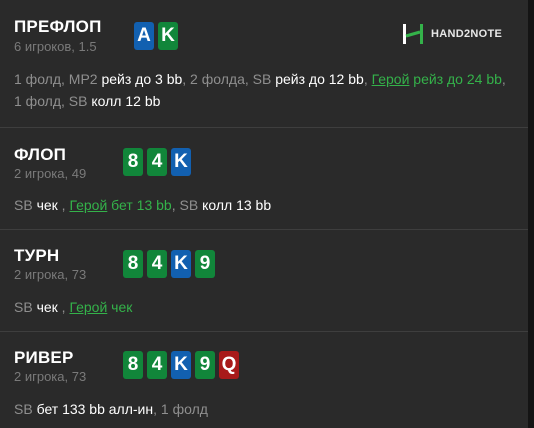  I want to click on action-amount: колл 12 bb, so click(126, 101).